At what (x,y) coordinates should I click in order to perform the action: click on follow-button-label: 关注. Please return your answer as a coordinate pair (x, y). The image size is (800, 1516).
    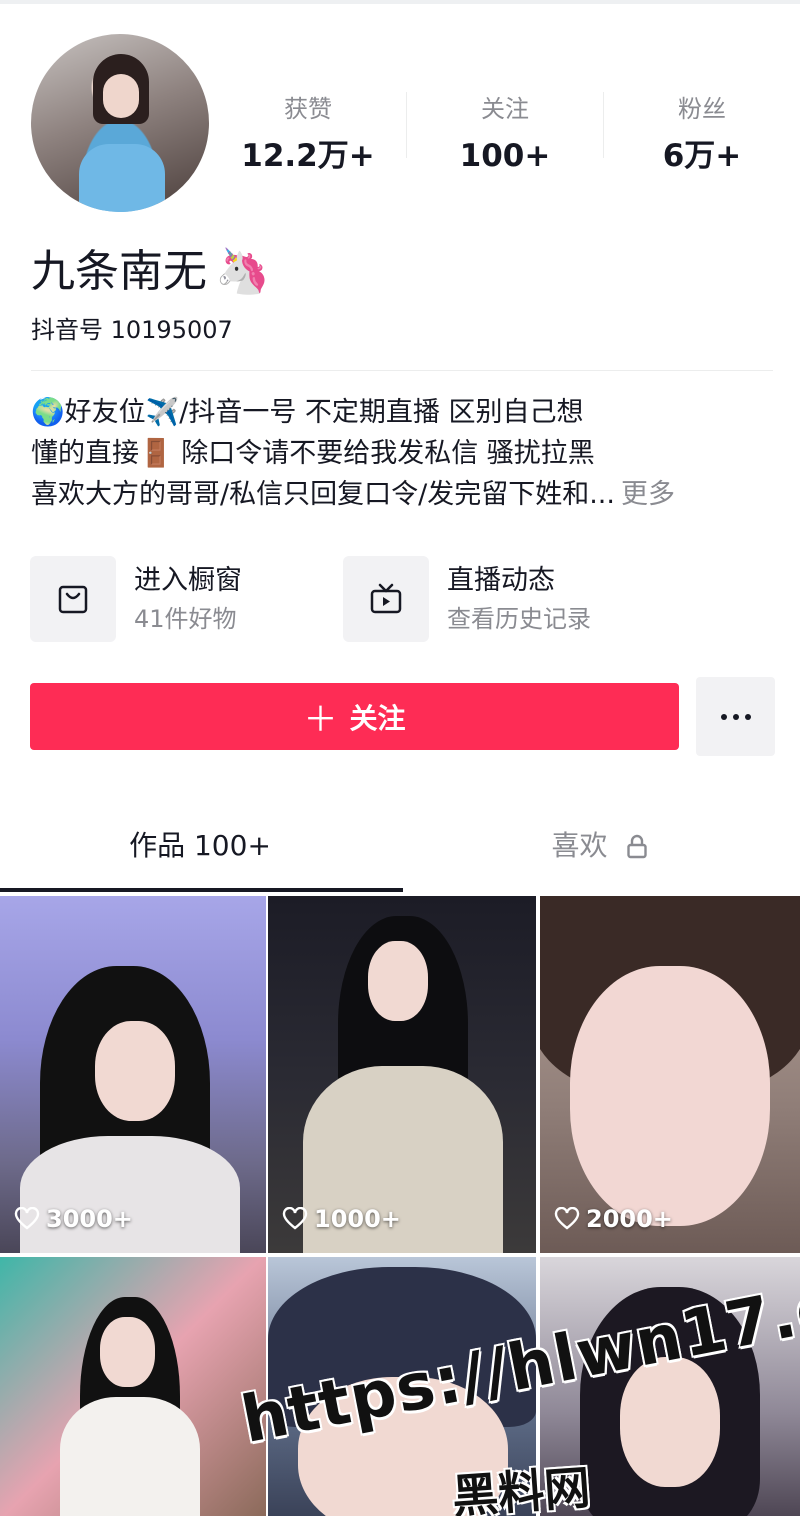
    Looking at the image, I should click on (377, 718).